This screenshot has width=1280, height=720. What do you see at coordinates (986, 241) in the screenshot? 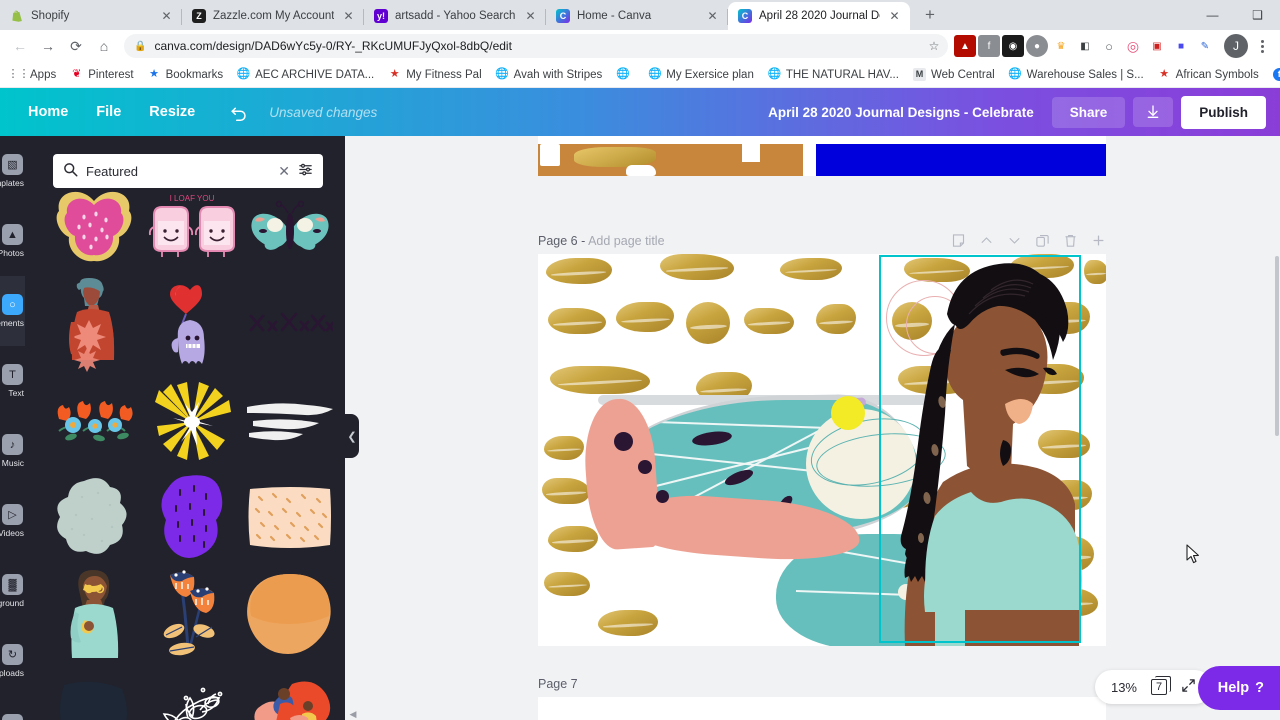
I see `move-up-icon` at bounding box center [986, 241].